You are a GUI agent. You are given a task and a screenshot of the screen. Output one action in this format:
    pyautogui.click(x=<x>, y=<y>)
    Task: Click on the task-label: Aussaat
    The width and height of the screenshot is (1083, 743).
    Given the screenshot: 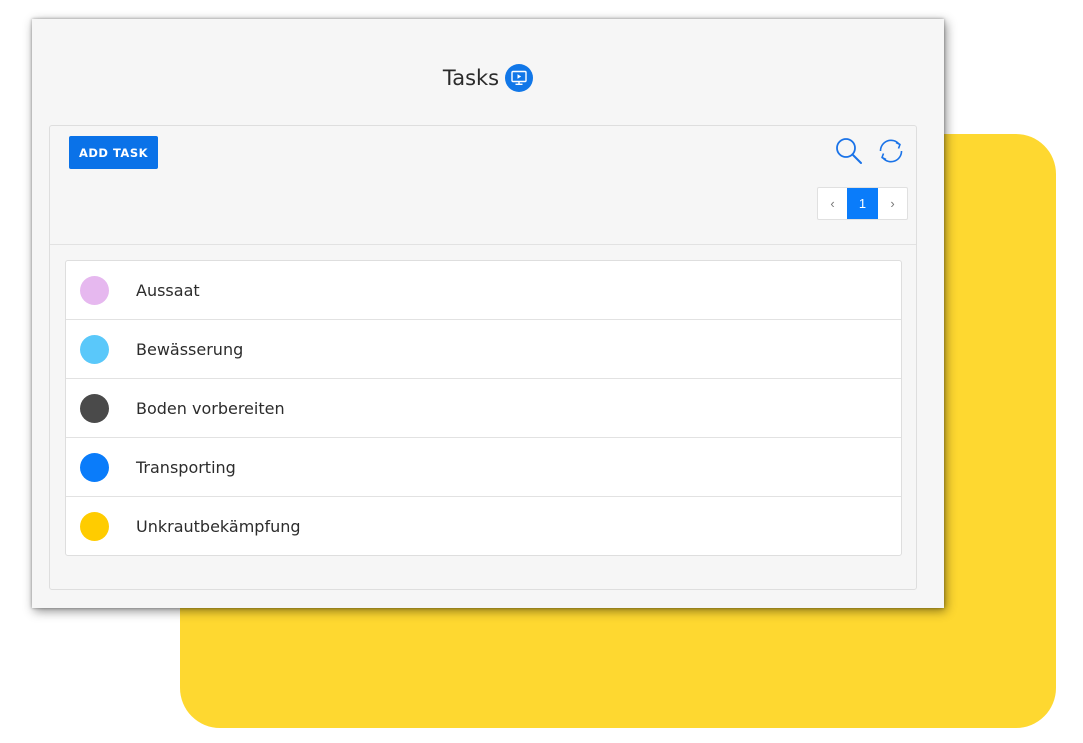 What is the action you would take?
    pyautogui.click(x=168, y=290)
    